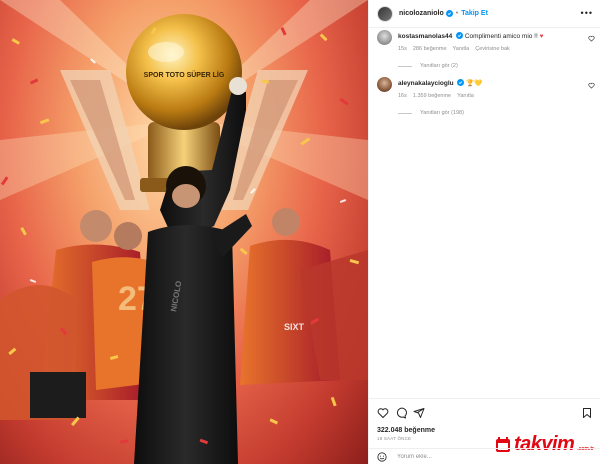 This screenshot has height=464, width=600. I want to click on post-timestamp: 18 SAAT ÖNCE, so click(394, 438).